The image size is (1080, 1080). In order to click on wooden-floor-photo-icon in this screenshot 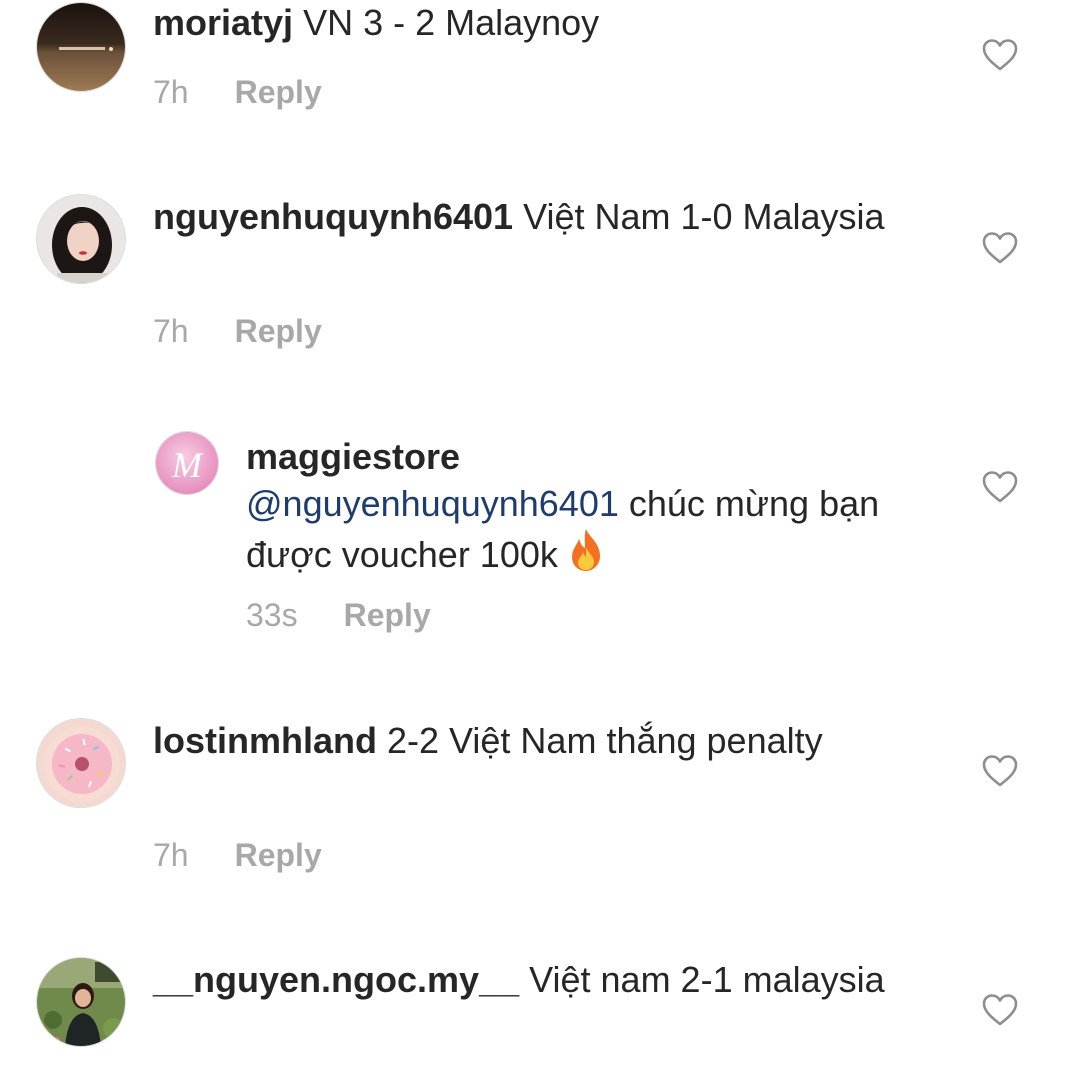, I will do `click(81, 47)`.